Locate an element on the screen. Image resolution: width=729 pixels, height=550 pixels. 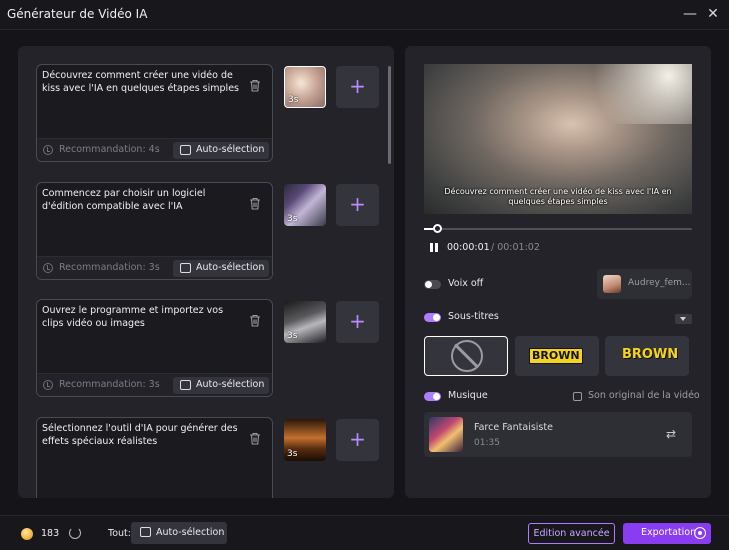
scene-footer: Recommandation: 4s Auto-sélection is located at coordinates (154, 149).